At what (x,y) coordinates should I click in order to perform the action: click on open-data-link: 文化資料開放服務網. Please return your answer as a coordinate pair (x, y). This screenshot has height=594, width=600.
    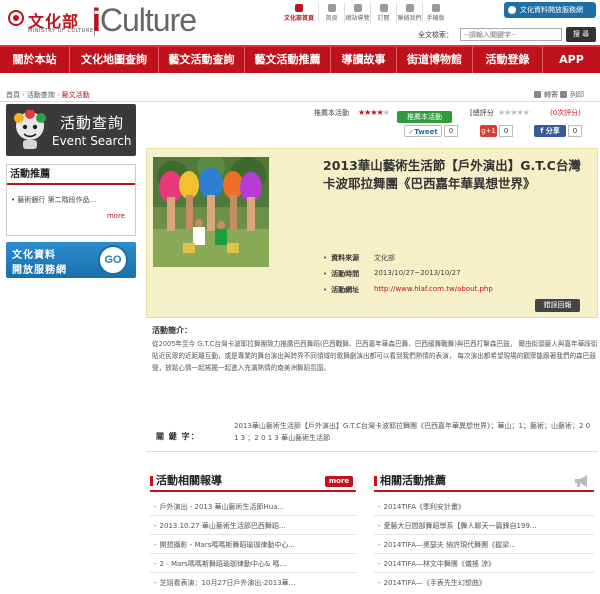
    Looking at the image, I should click on (550, 10).